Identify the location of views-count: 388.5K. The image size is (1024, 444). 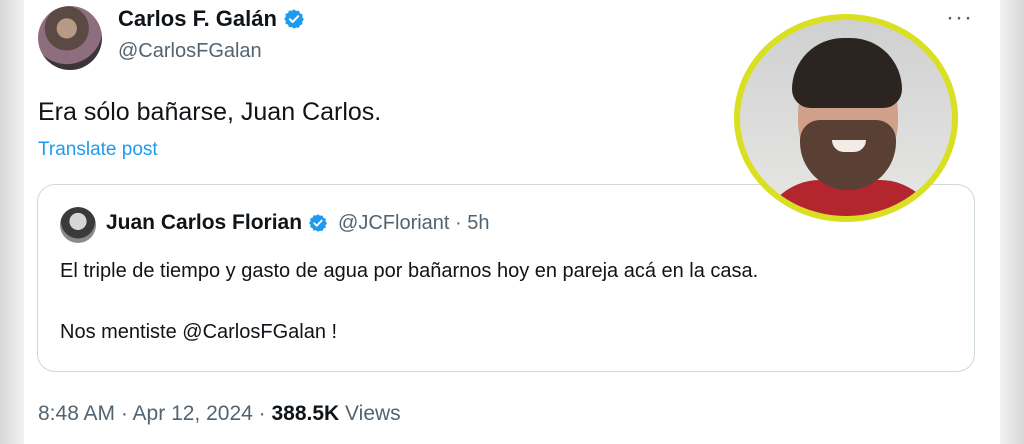
(305, 413).